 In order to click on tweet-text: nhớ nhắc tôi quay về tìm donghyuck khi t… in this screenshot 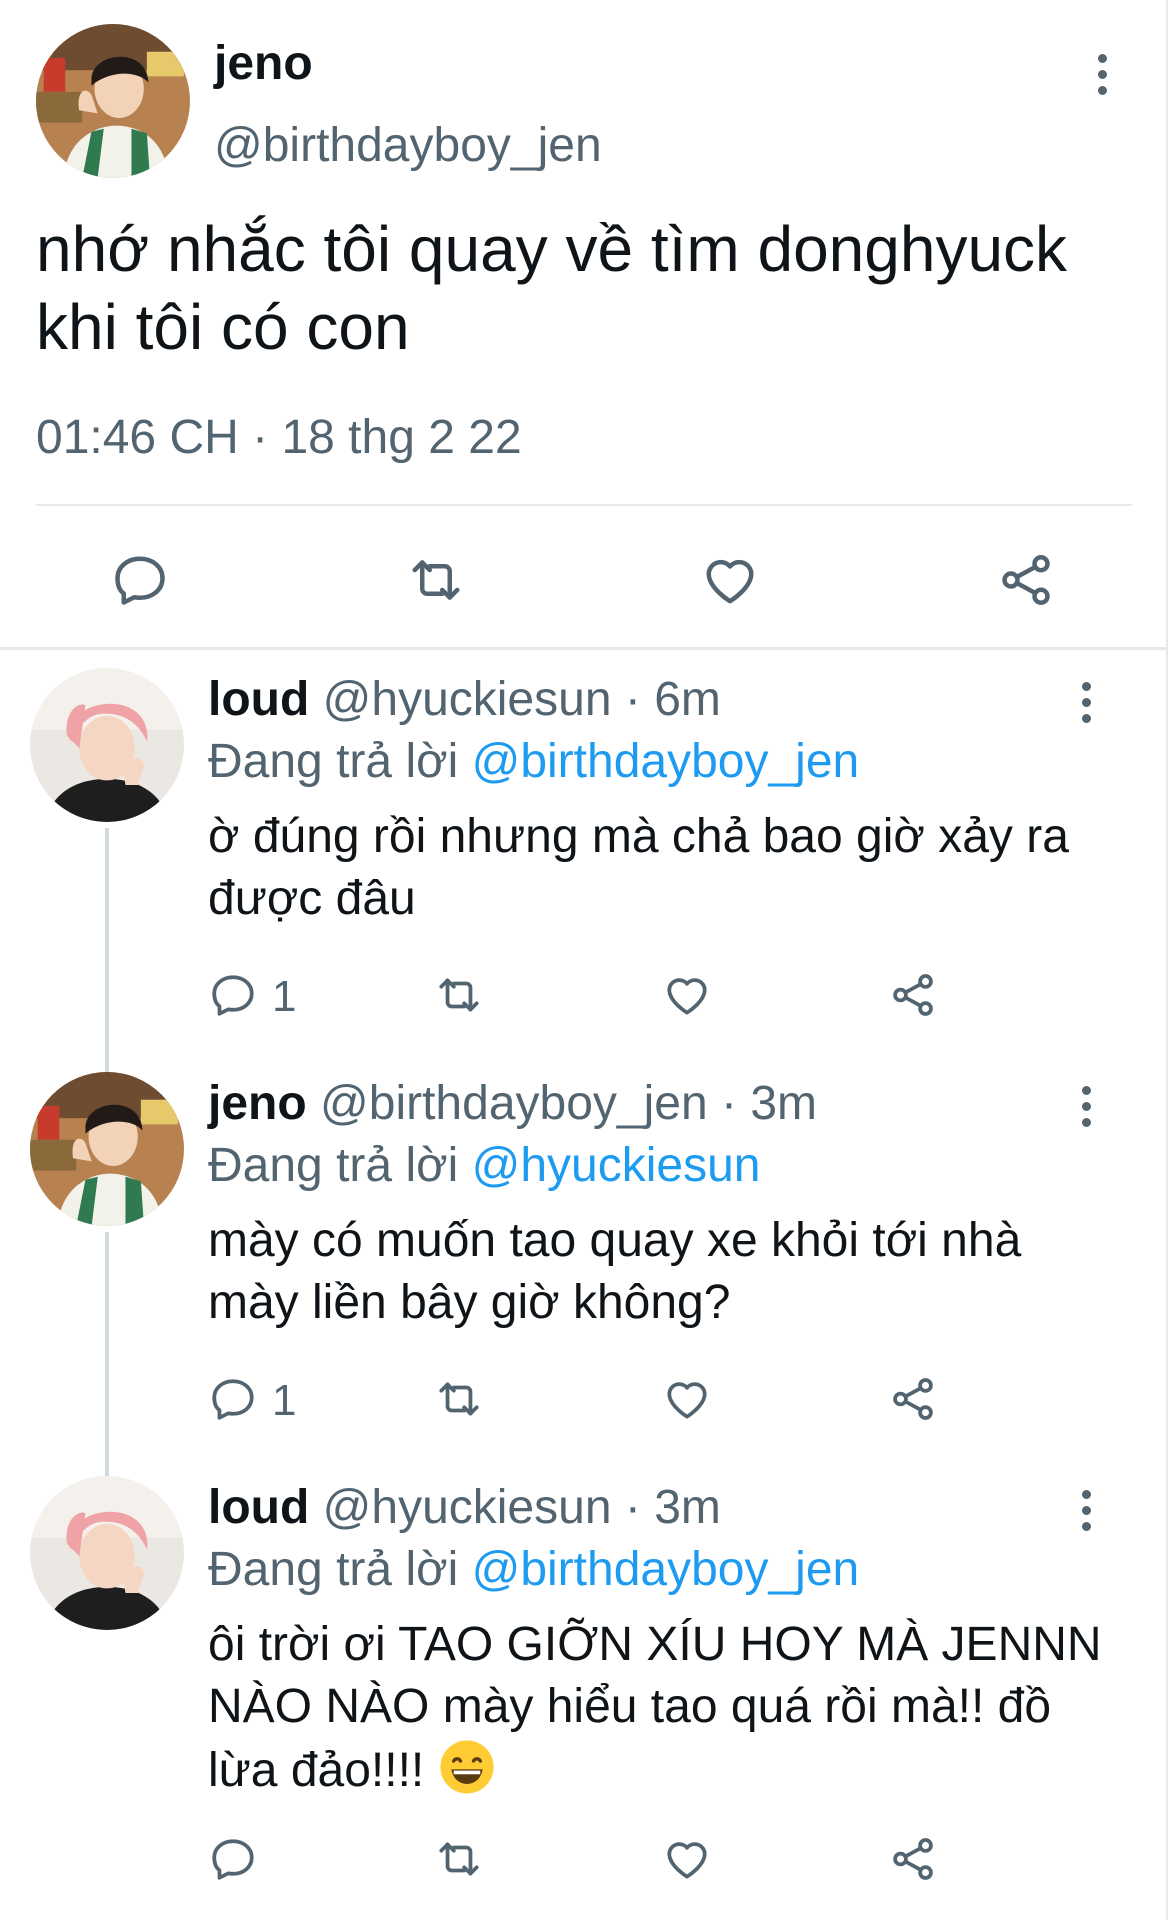, I will do `click(552, 288)`.